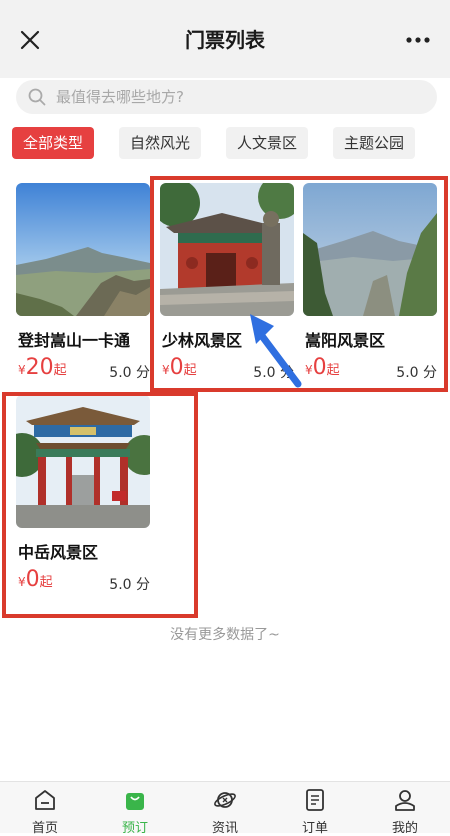 The width and height of the screenshot is (450, 836). What do you see at coordinates (135, 801) in the screenshot?
I see `shopping-bag-icon` at bounding box center [135, 801].